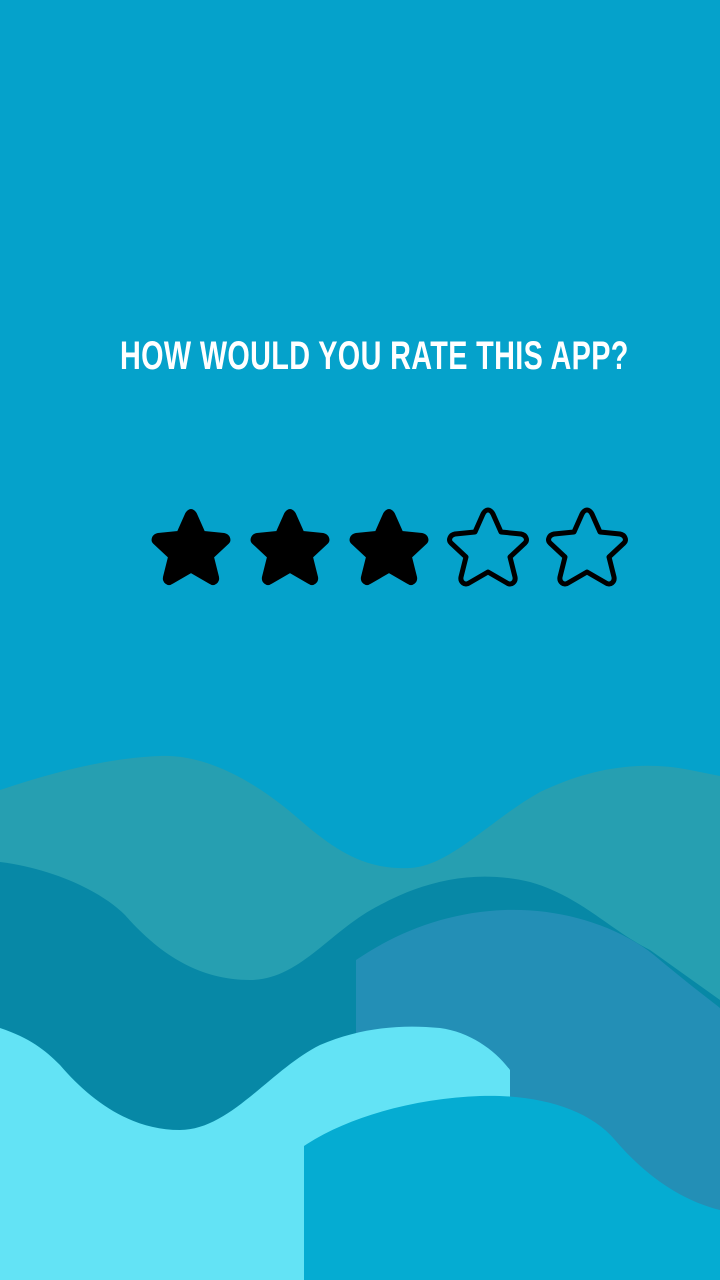  What do you see at coordinates (374, 356) in the screenshot?
I see `rating-question: HOW WOULD YOU RATE THIS APP?` at bounding box center [374, 356].